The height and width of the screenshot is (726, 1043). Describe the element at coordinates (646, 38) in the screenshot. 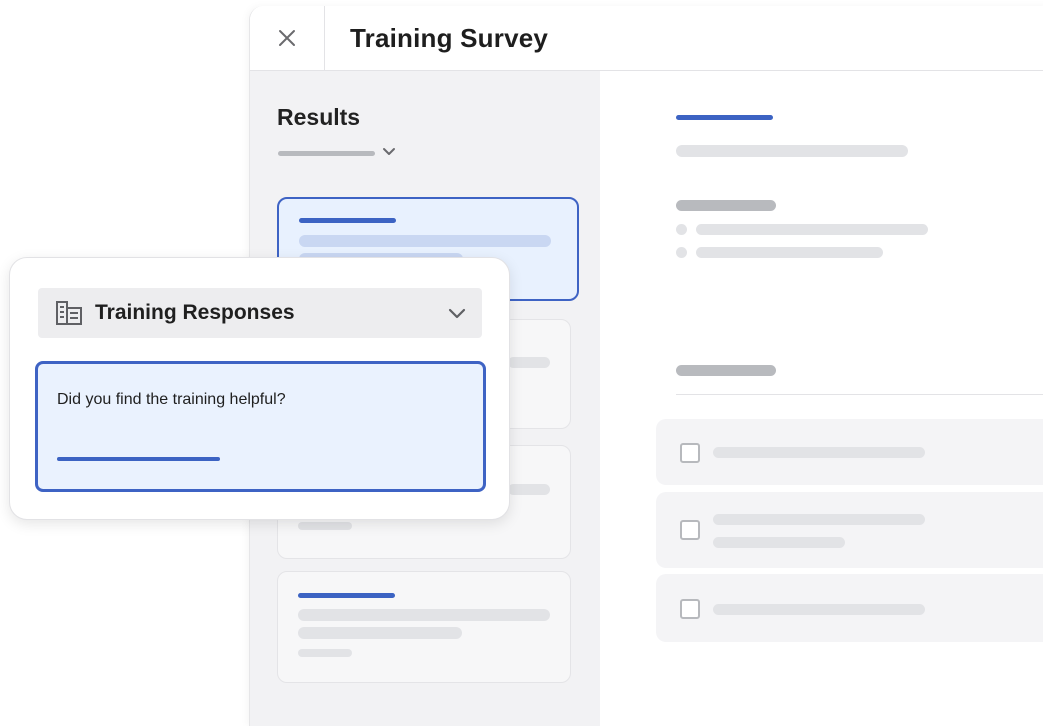

I see `title-bar: Training Survey` at that location.